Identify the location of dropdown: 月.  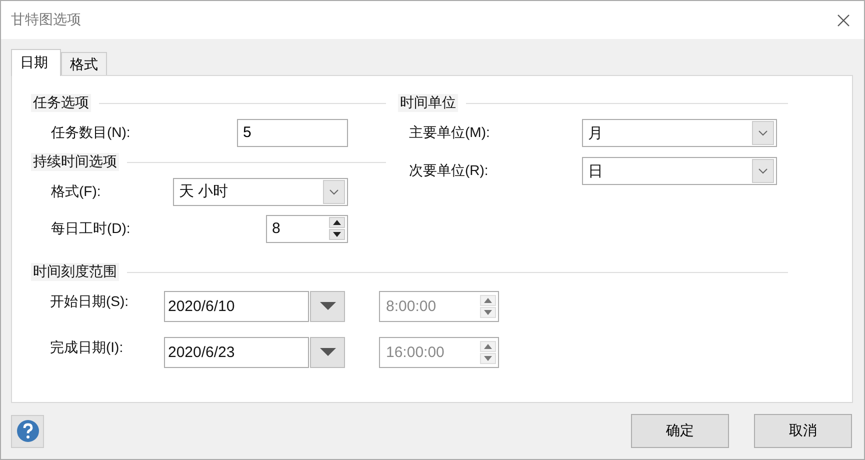
(679, 133).